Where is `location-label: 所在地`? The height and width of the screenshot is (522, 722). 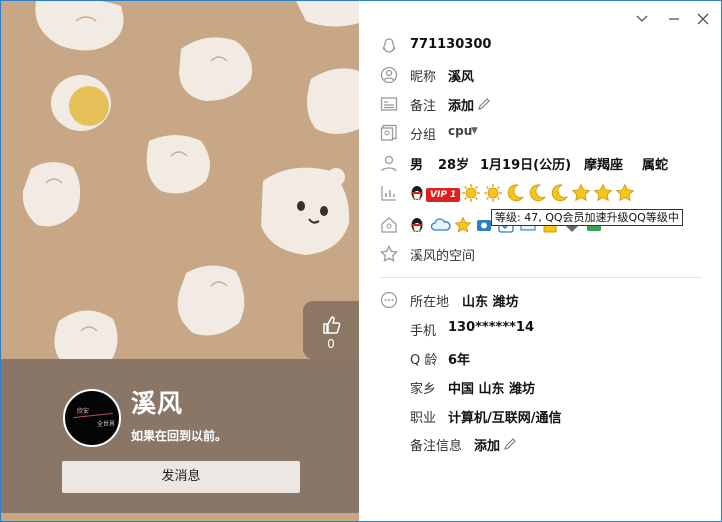 location-label: 所在地 is located at coordinates (430, 302).